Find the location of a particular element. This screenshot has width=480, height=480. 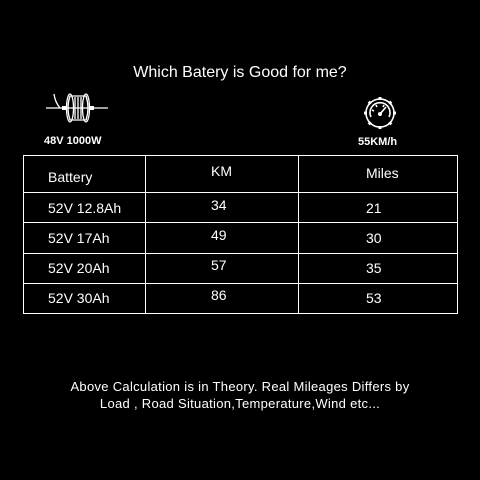

motor-spec-label: 48V 1000W is located at coordinates (73, 141).